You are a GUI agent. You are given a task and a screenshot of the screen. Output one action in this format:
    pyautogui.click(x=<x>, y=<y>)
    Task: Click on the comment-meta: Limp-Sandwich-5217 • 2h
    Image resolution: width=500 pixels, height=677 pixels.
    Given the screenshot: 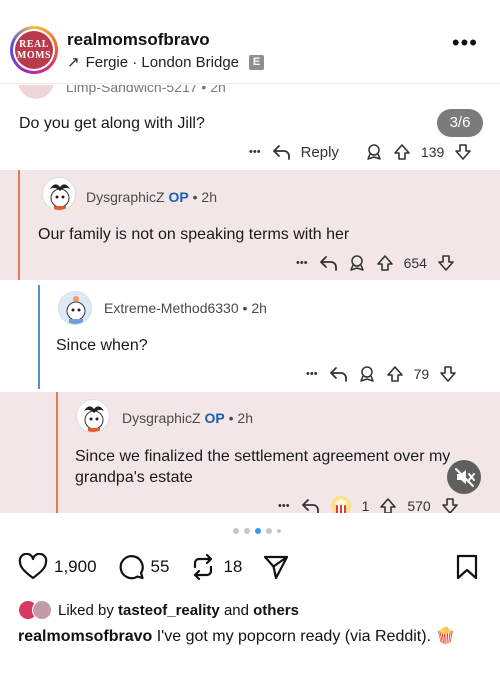 What is the action you would take?
    pyautogui.click(x=146, y=90)
    